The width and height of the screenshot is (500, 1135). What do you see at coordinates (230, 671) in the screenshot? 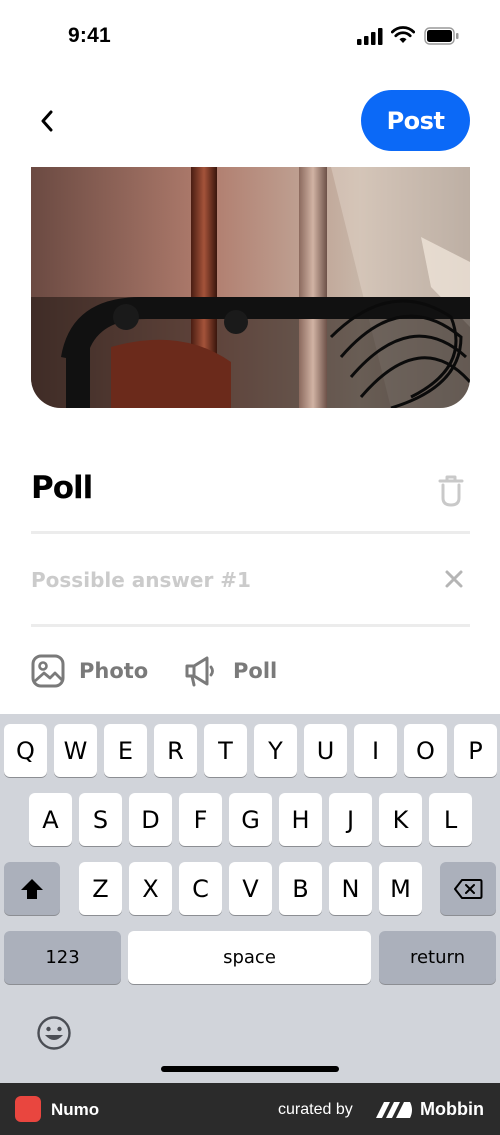
I see `add-poll-button: Poll` at bounding box center [230, 671].